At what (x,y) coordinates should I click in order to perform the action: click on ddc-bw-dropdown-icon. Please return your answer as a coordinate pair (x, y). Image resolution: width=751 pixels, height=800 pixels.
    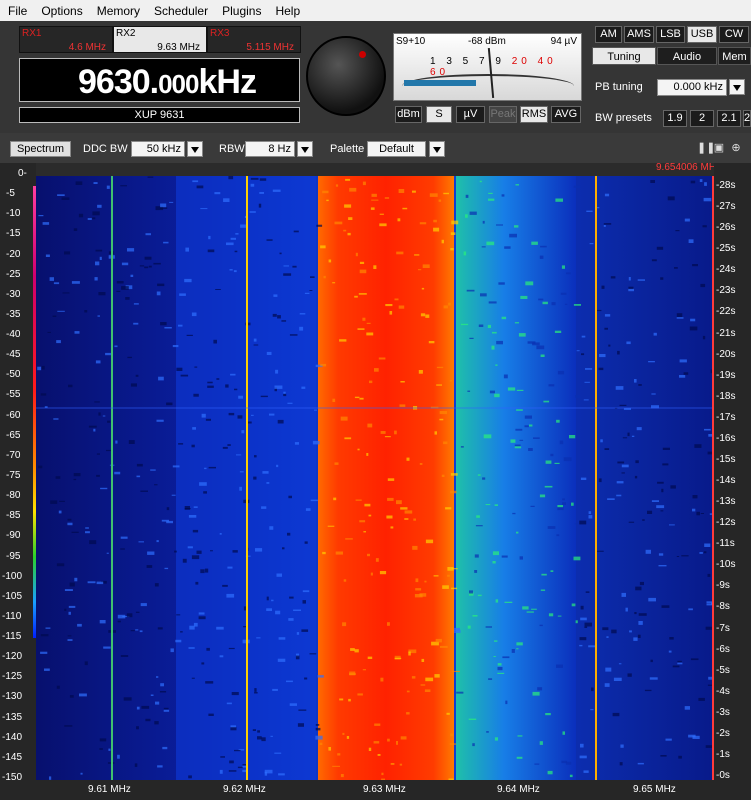
    Looking at the image, I should click on (195, 149).